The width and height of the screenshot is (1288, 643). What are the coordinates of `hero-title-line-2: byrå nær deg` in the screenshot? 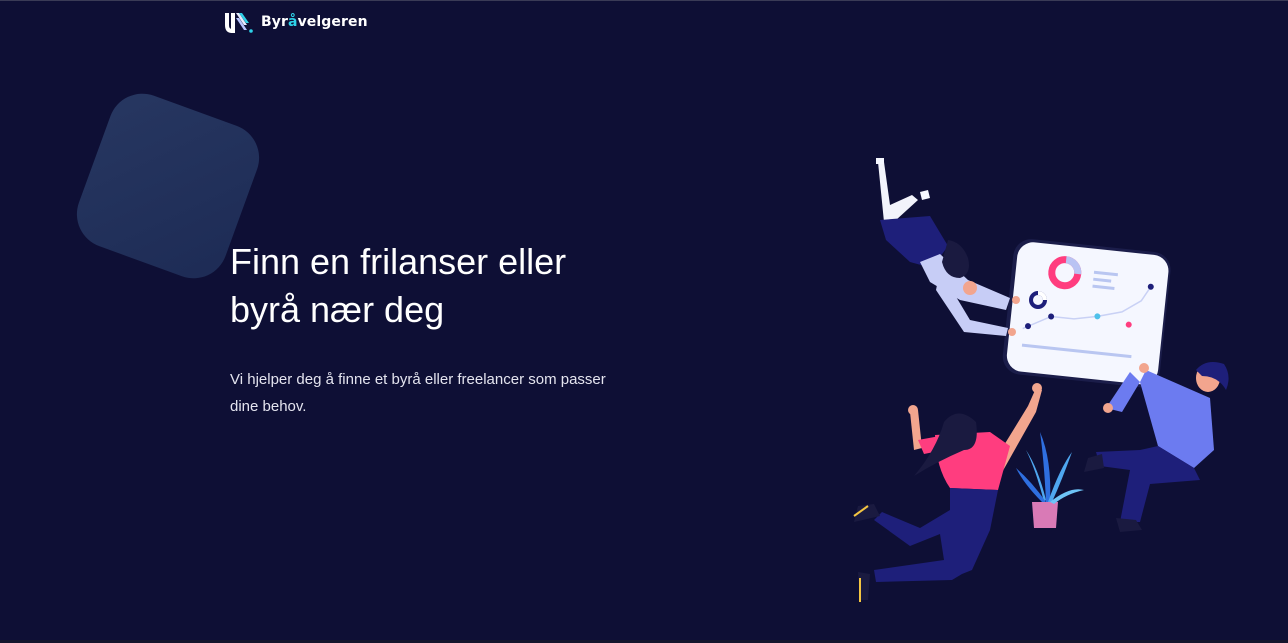 It's located at (337, 309).